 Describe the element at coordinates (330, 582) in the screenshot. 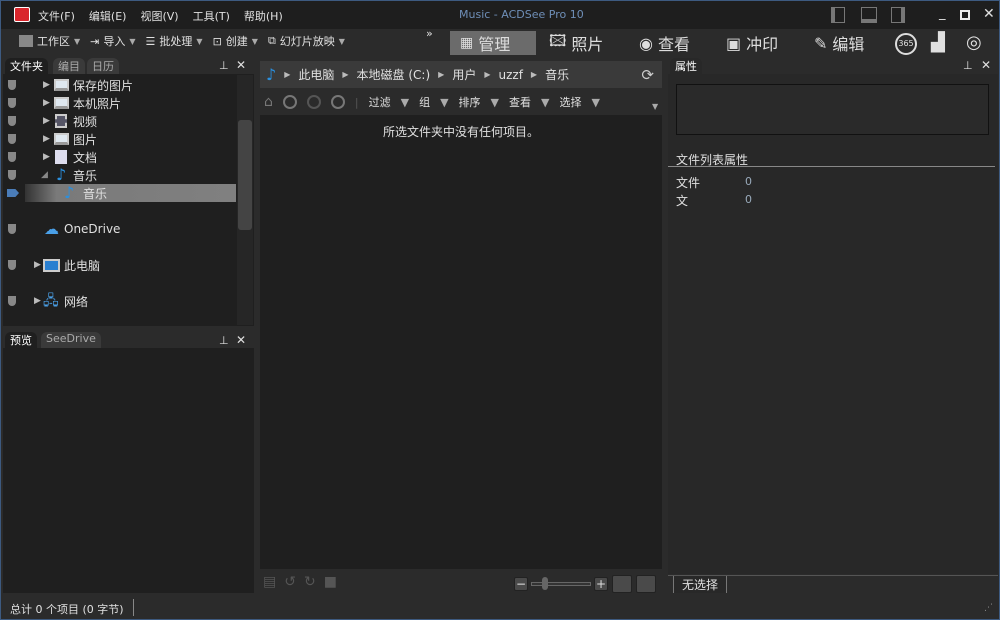

I see `copy-icon: ■` at that location.